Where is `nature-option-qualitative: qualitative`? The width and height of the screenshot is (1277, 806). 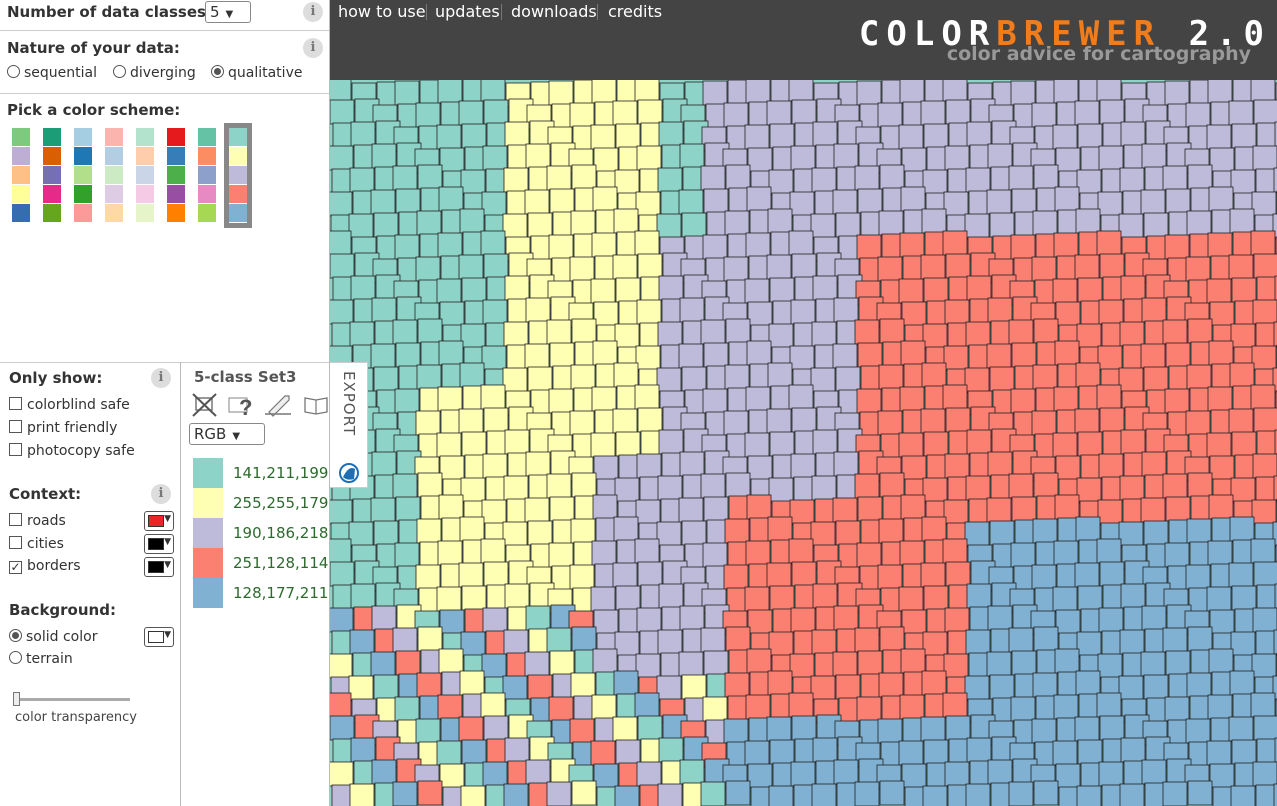 nature-option-qualitative: qualitative is located at coordinates (256, 73).